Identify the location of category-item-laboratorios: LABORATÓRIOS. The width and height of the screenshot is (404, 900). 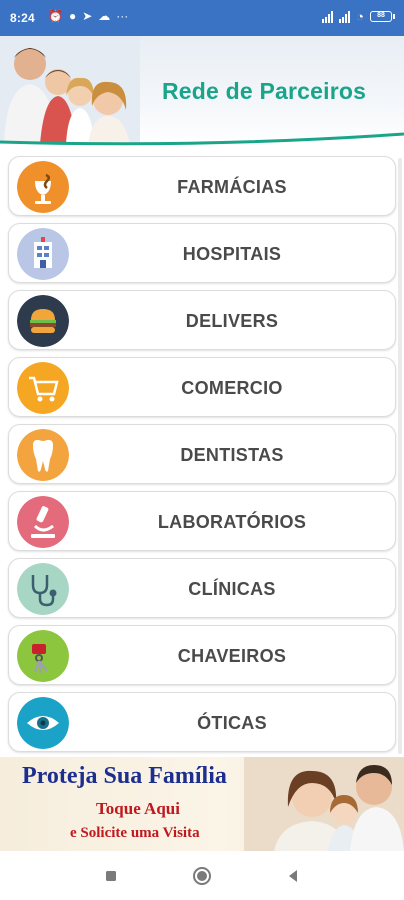
(202, 521).